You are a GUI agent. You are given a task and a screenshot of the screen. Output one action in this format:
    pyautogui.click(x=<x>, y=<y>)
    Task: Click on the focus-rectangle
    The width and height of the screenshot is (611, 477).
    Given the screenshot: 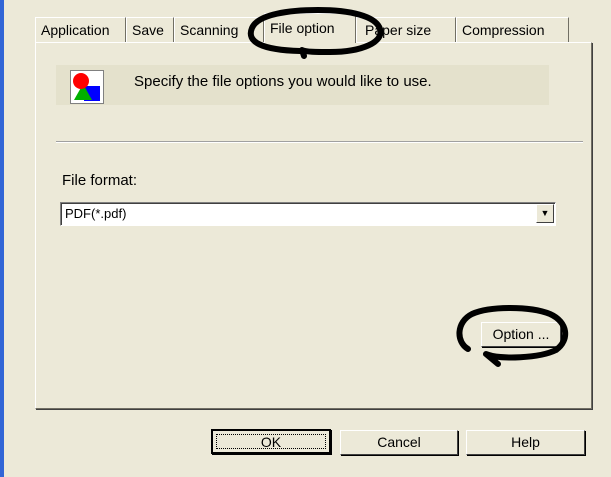 What is the action you would take?
    pyautogui.click(x=271, y=441)
    